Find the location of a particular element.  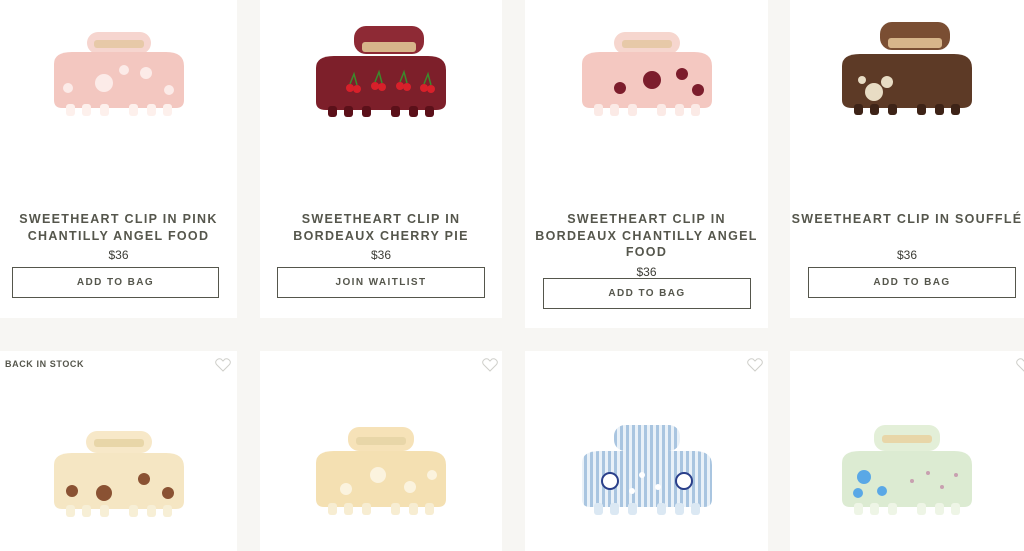

hair-clip-pink-flowers-image is located at coordinates (118, 74).